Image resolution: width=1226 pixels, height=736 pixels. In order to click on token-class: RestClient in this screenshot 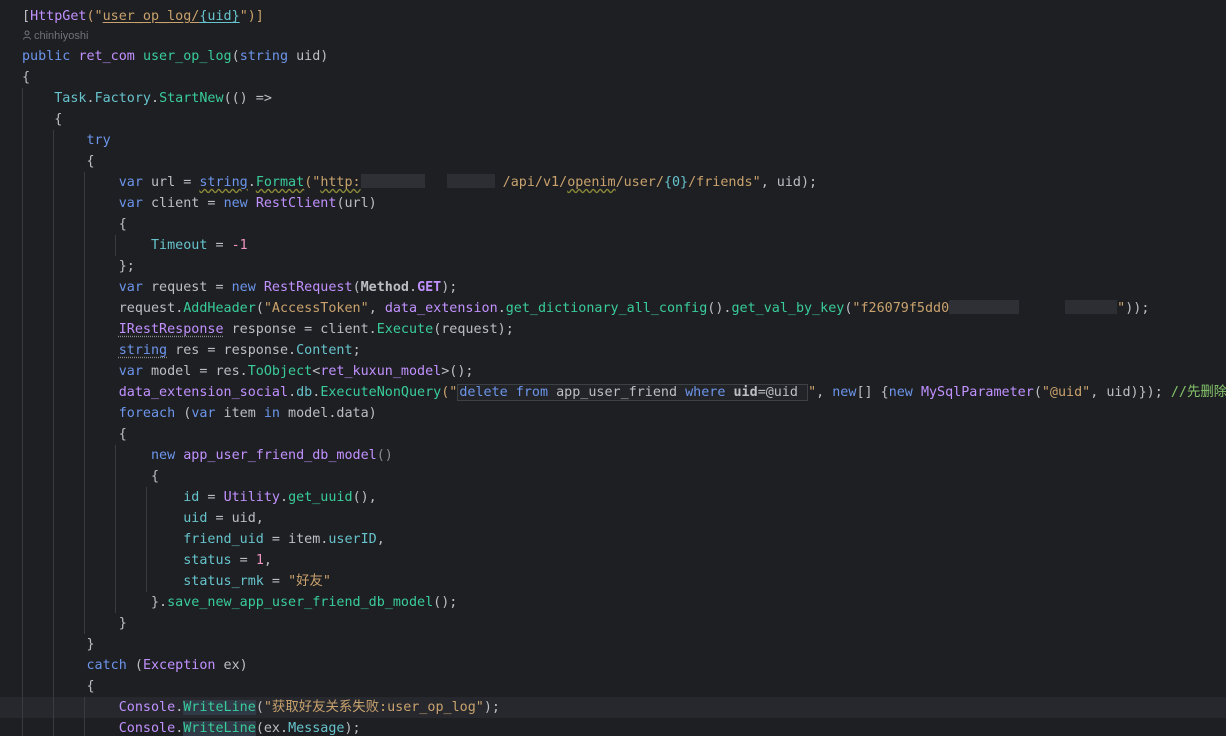, I will do `click(296, 203)`.